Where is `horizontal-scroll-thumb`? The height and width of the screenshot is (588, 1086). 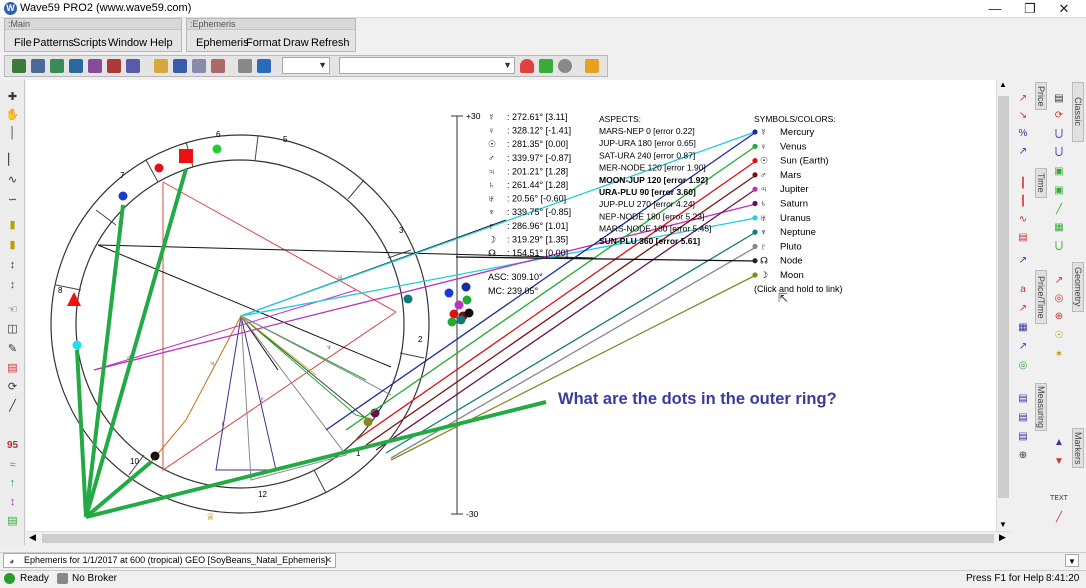
horizontal-scroll-thumb is located at coordinates (518, 538).